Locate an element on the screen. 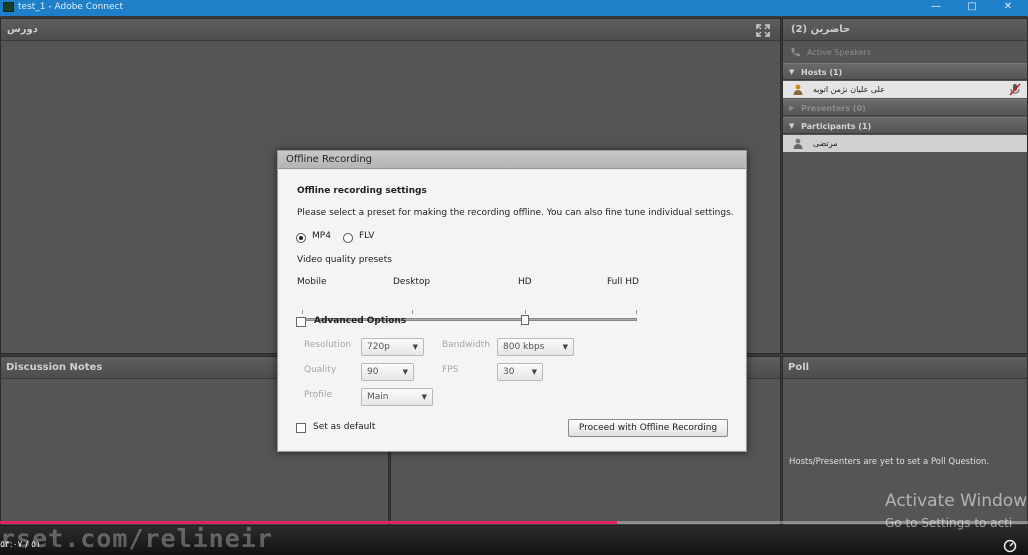  host-row: علی علیان نژمن اتویه is located at coordinates (905, 89).